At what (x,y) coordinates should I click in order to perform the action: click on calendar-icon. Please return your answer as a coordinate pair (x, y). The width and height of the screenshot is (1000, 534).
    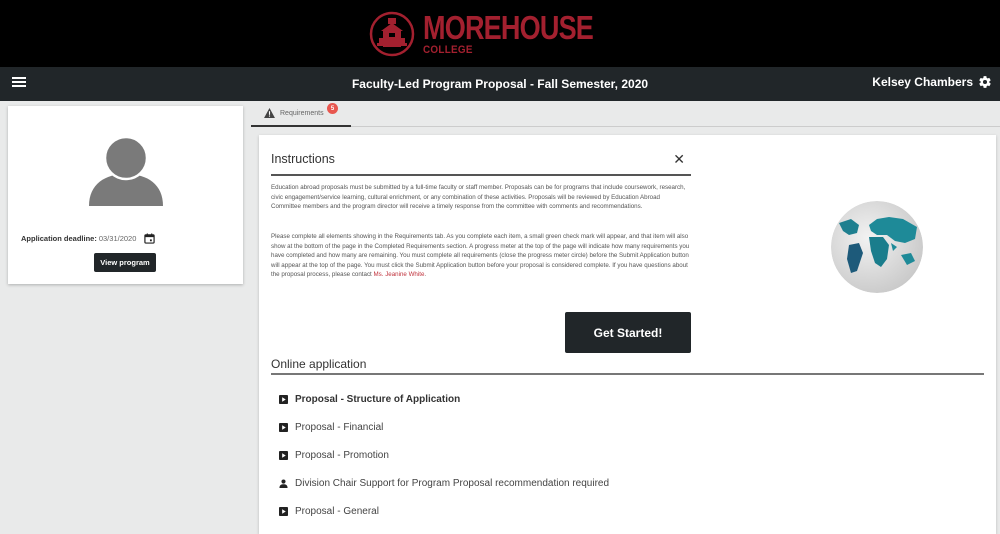
    Looking at the image, I should click on (150, 238).